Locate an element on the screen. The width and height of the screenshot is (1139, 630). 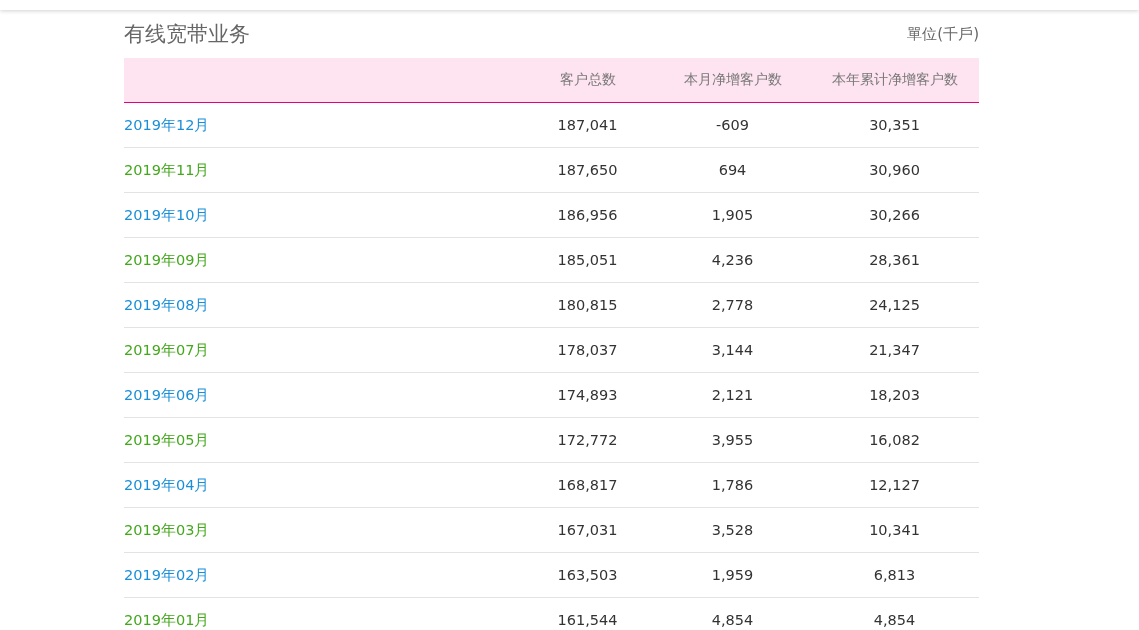
table-cell-text: 163,503 is located at coordinates (587, 575).